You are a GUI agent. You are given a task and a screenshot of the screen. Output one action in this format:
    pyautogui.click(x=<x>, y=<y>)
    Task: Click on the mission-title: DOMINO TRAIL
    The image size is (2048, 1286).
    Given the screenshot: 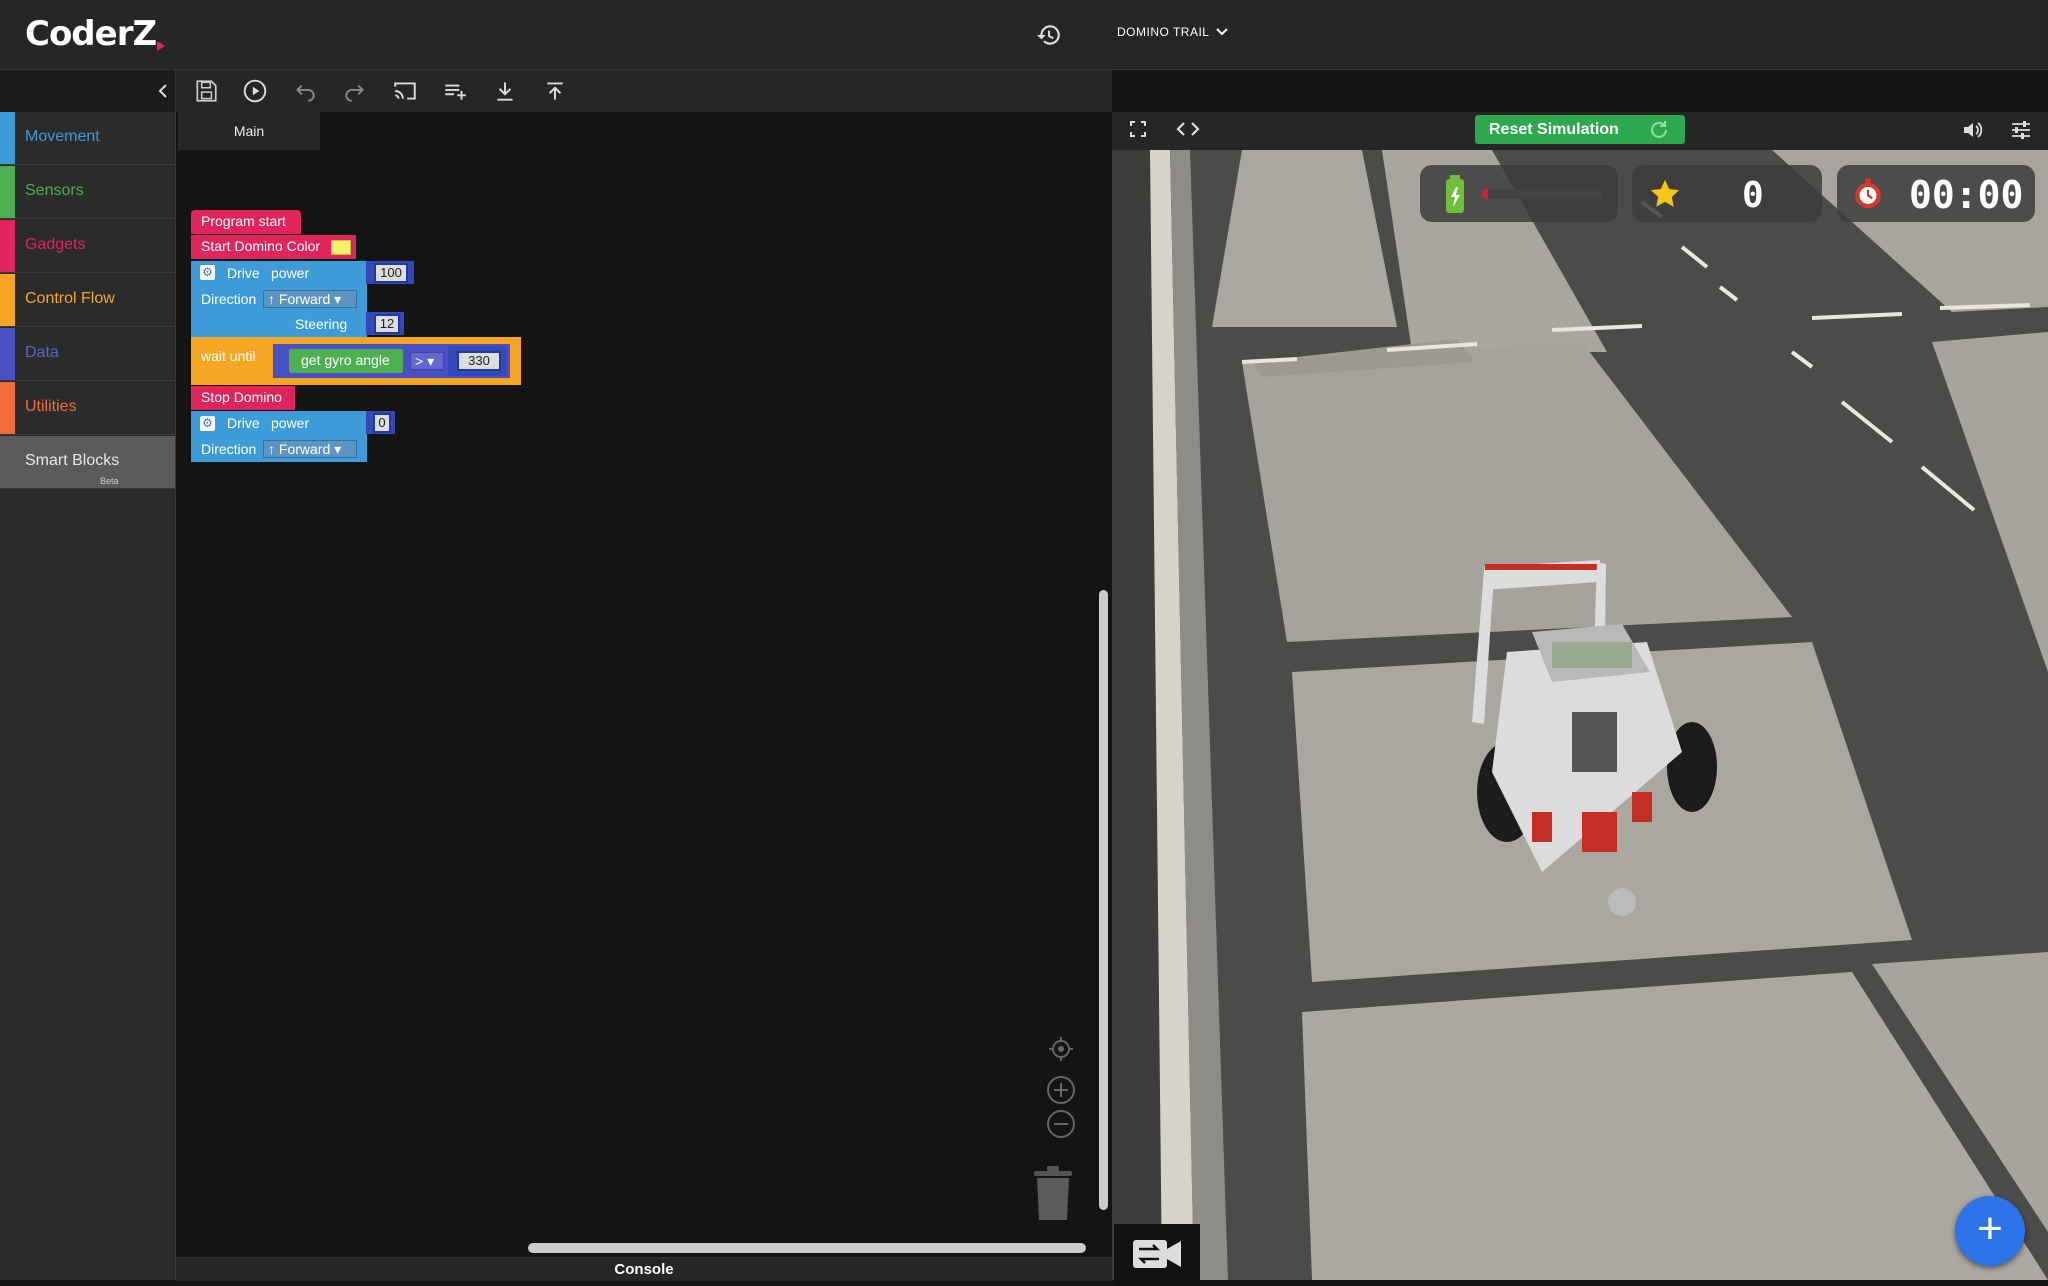 What is the action you would take?
    pyautogui.click(x=1163, y=32)
    